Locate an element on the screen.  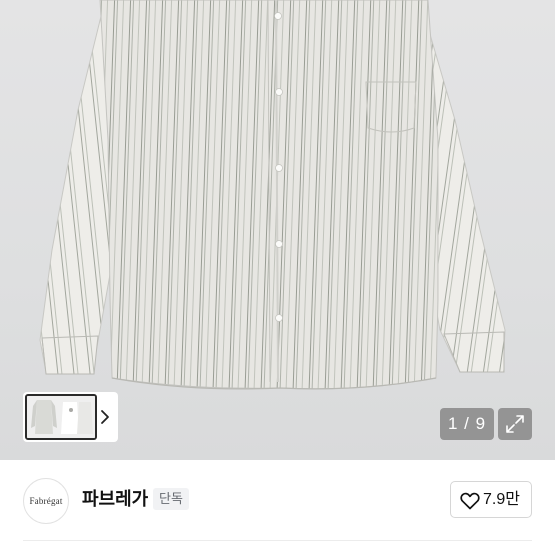
heart-outline-icon is located at coordinates (470, 501).